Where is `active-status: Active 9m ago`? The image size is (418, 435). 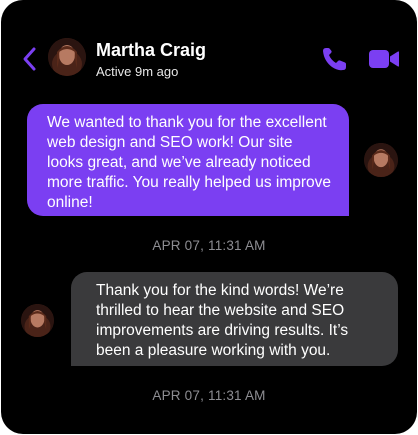
active-status: Active 9m ago is located at coordinates (137, 71).